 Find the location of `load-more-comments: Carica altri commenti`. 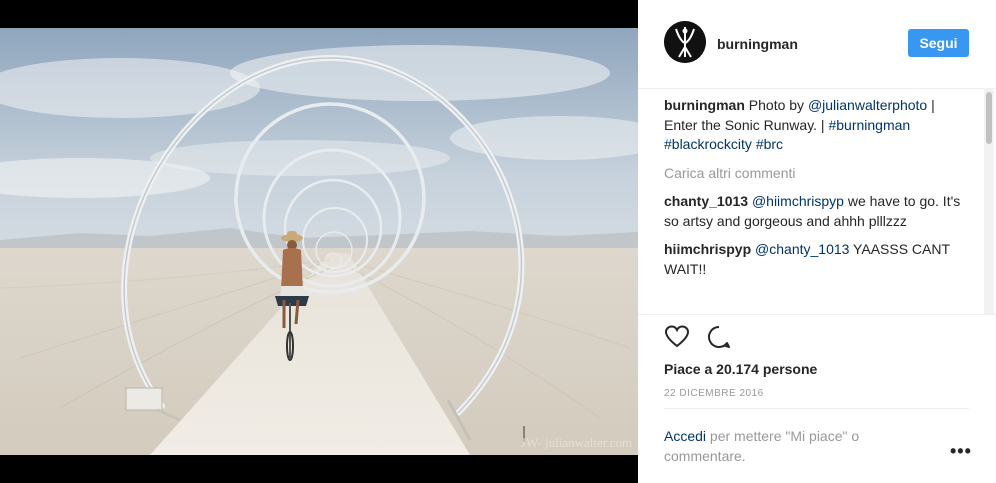

load-more-comments: Carica altri commenti is located at coordinates (816, 174).